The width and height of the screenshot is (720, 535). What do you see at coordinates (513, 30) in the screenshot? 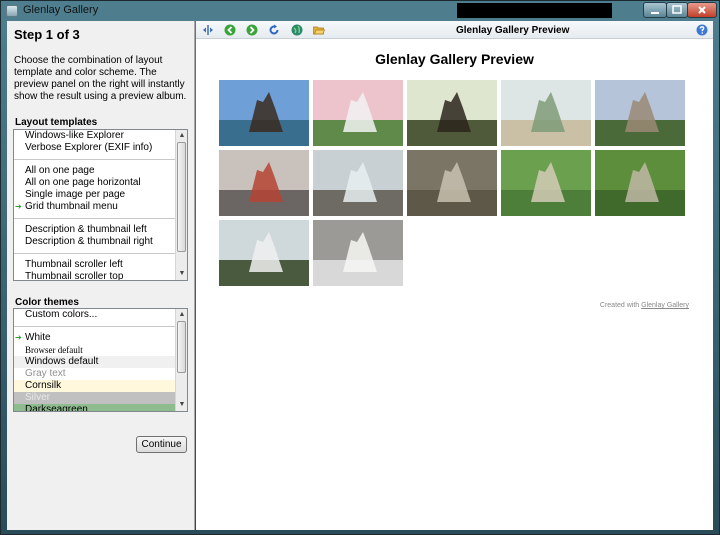
I see `preview-toolbar-title: Glenlay Gallery Preview` at bounding box center [513, 30].